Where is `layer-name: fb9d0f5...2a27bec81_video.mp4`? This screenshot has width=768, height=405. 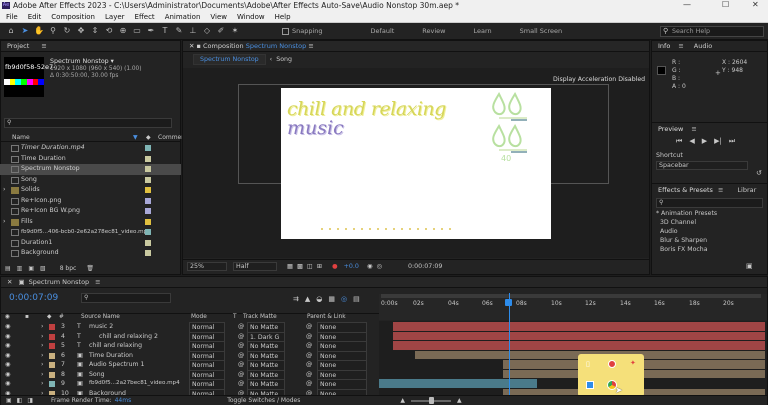 layer-name: fb9d0f5...2a27bec81_video.mp4 is located at coordinates (134, 384).